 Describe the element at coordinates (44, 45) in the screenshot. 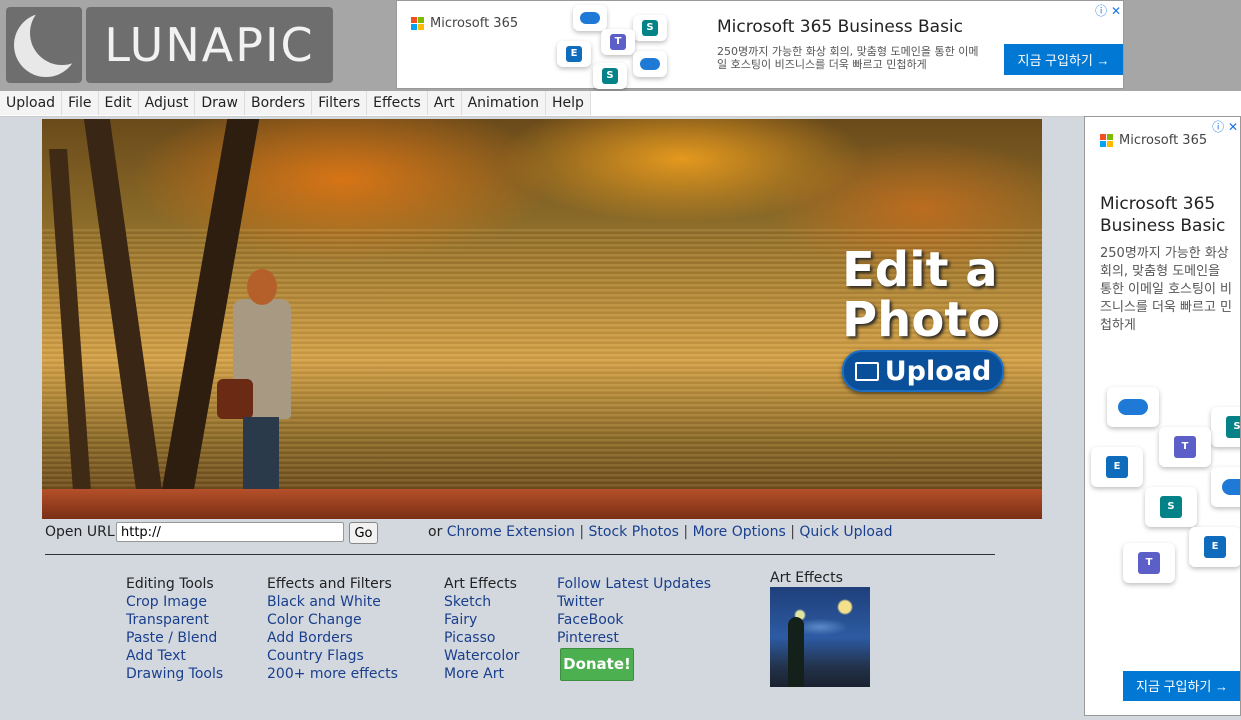

I see `moon-logo-icon` at that location.